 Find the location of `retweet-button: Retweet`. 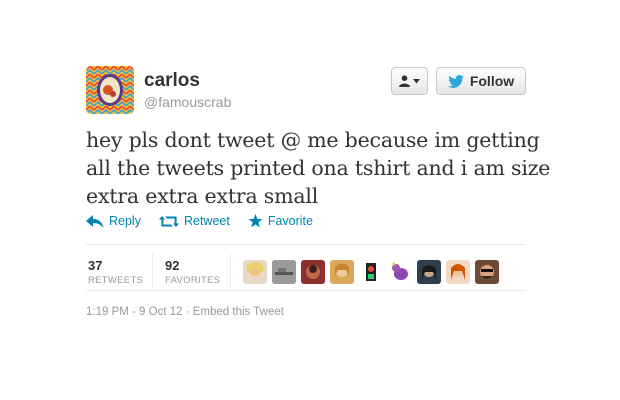

retweet-button: Retweet is located at coordinates (194, 221).